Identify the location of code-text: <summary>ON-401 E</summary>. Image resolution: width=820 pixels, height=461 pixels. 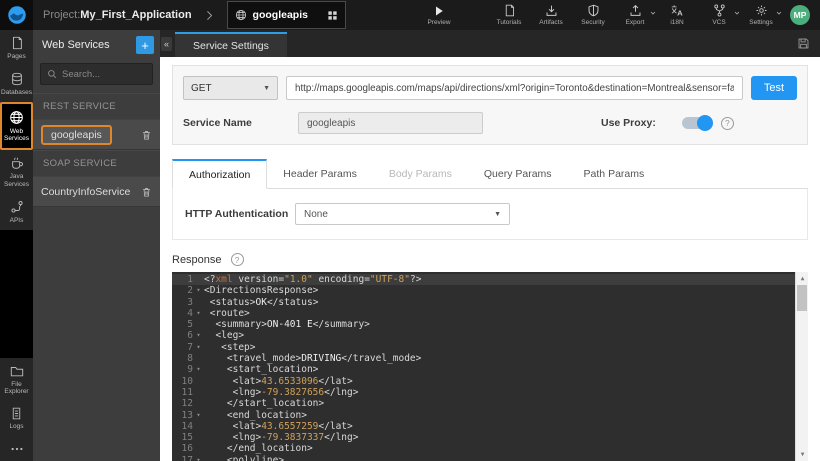
(287, 325).